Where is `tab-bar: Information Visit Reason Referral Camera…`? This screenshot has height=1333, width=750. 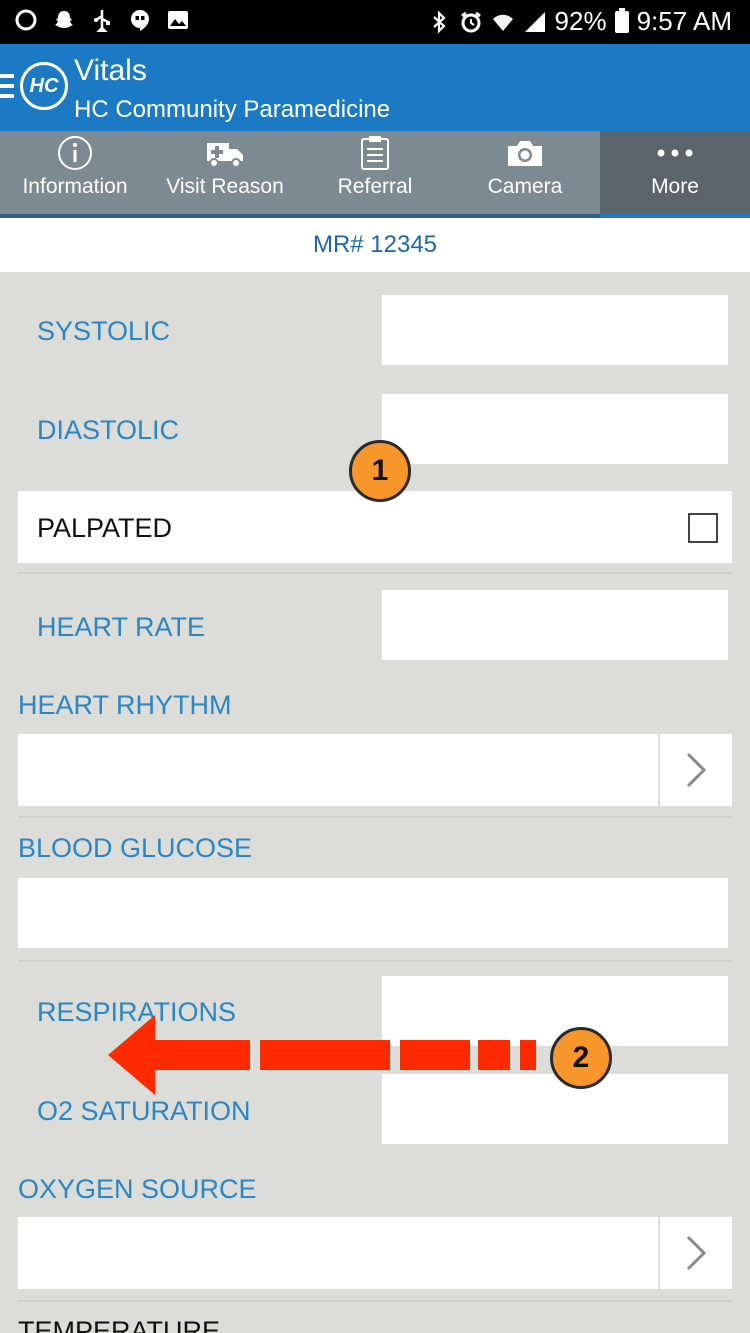
tab-bar: Information Visit Reason Referral Camera… is located at coordinates (375, 175).